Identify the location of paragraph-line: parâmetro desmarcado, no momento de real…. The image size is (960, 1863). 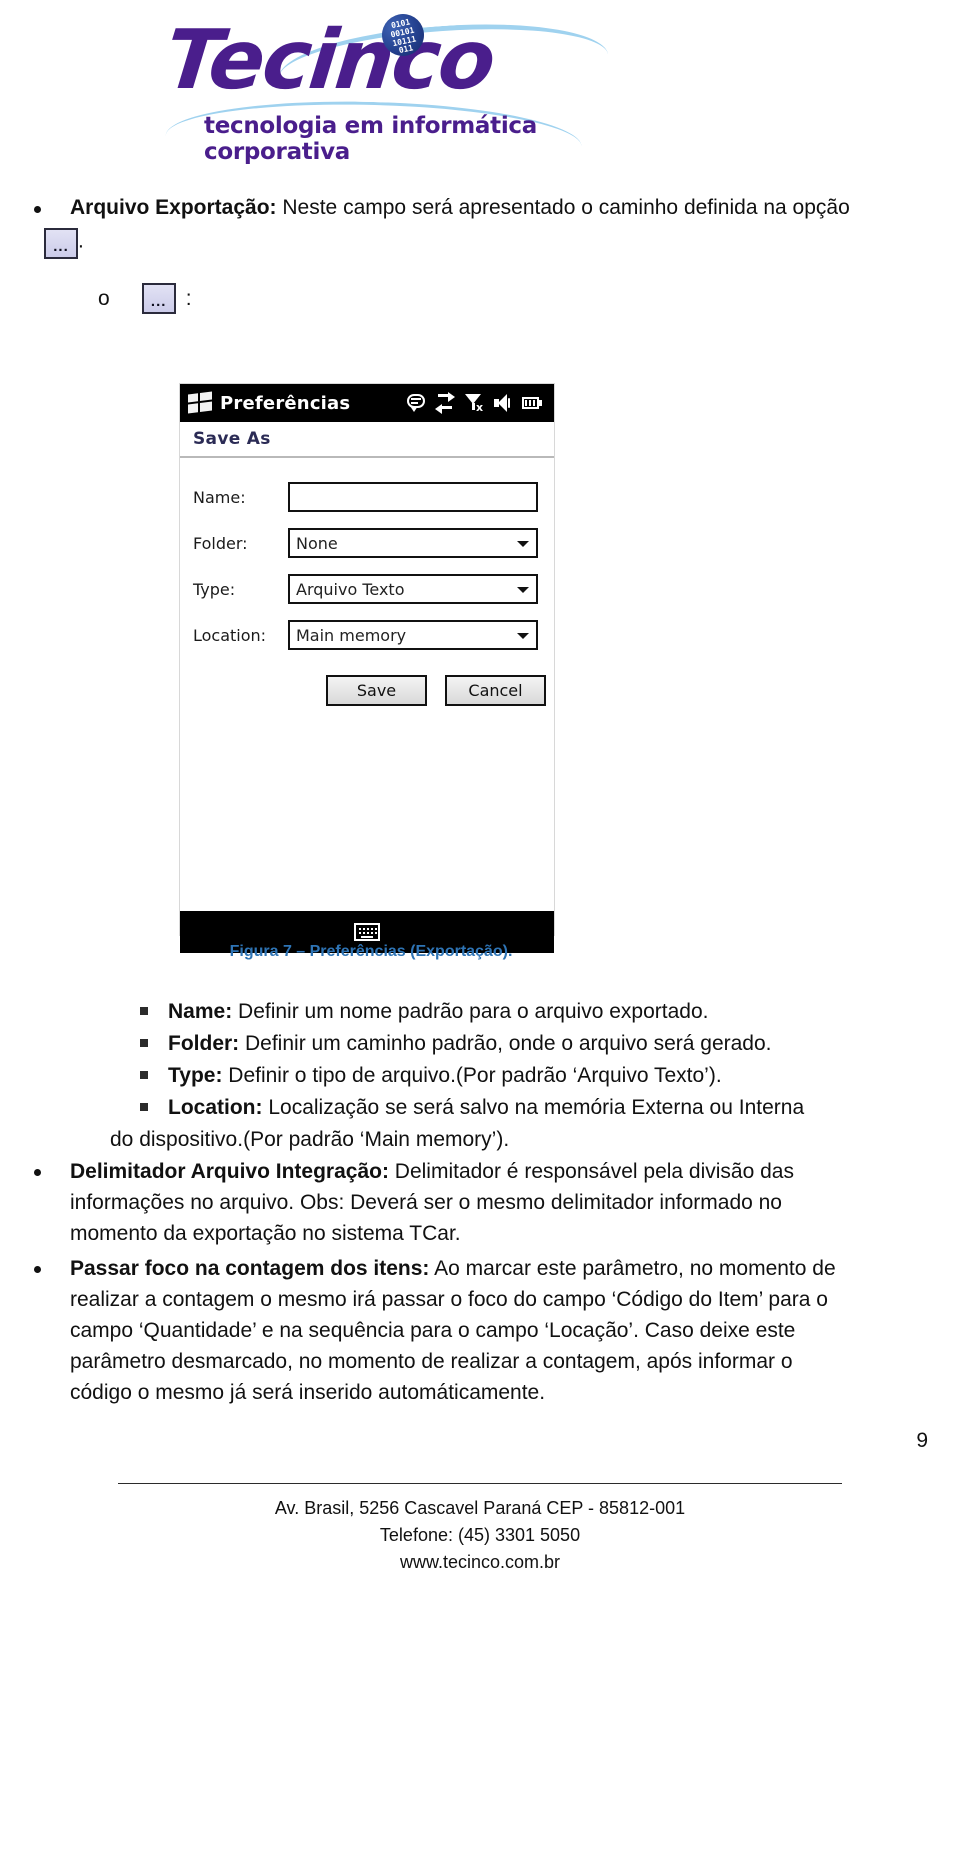
(431, 1361).